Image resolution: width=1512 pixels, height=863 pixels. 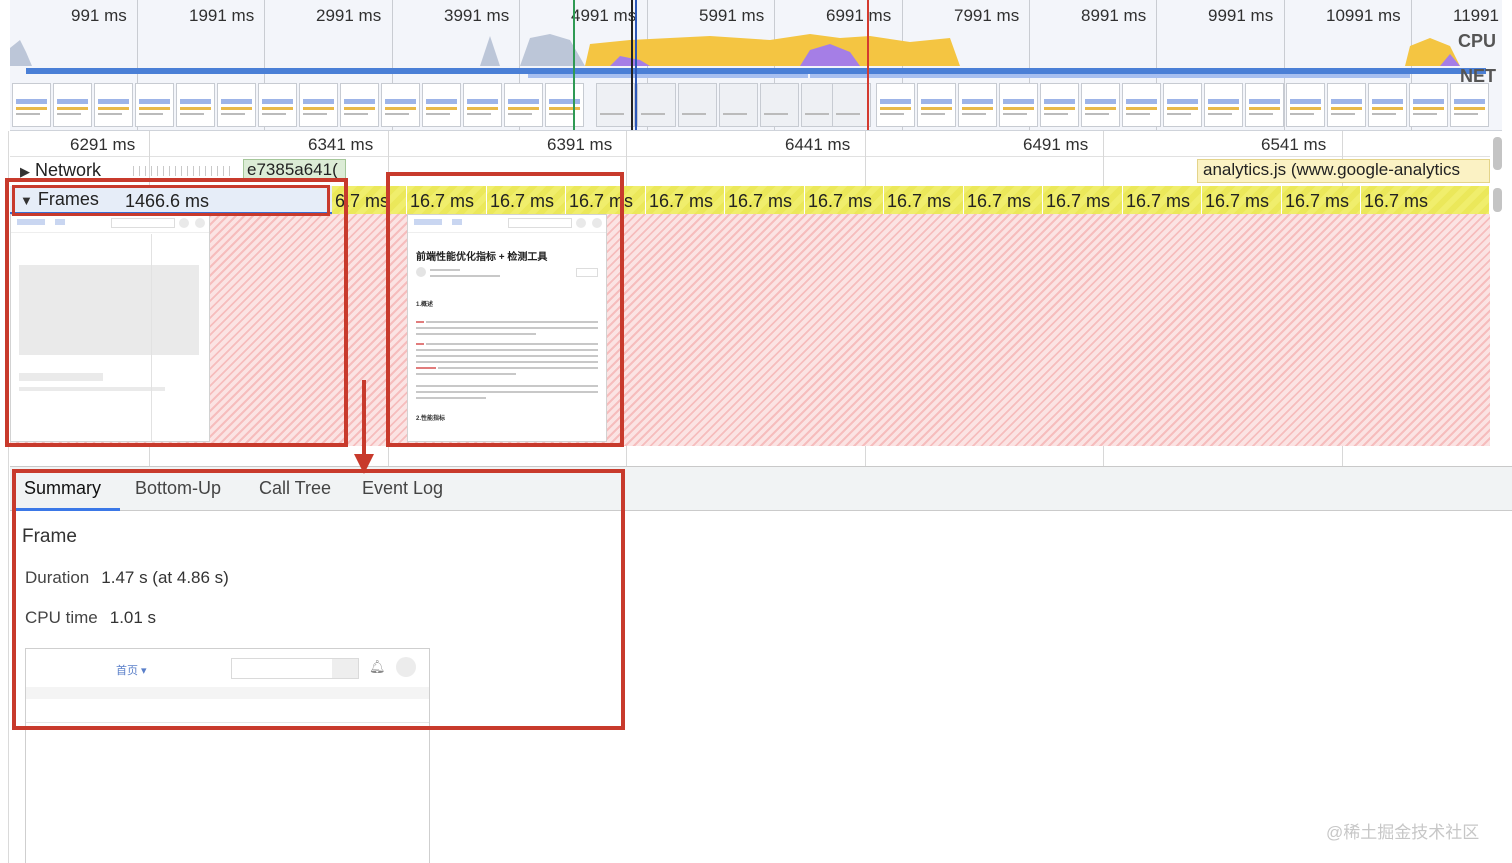 I want to click on overview-time-label: 7991 ms, so click(x=987, y=15).